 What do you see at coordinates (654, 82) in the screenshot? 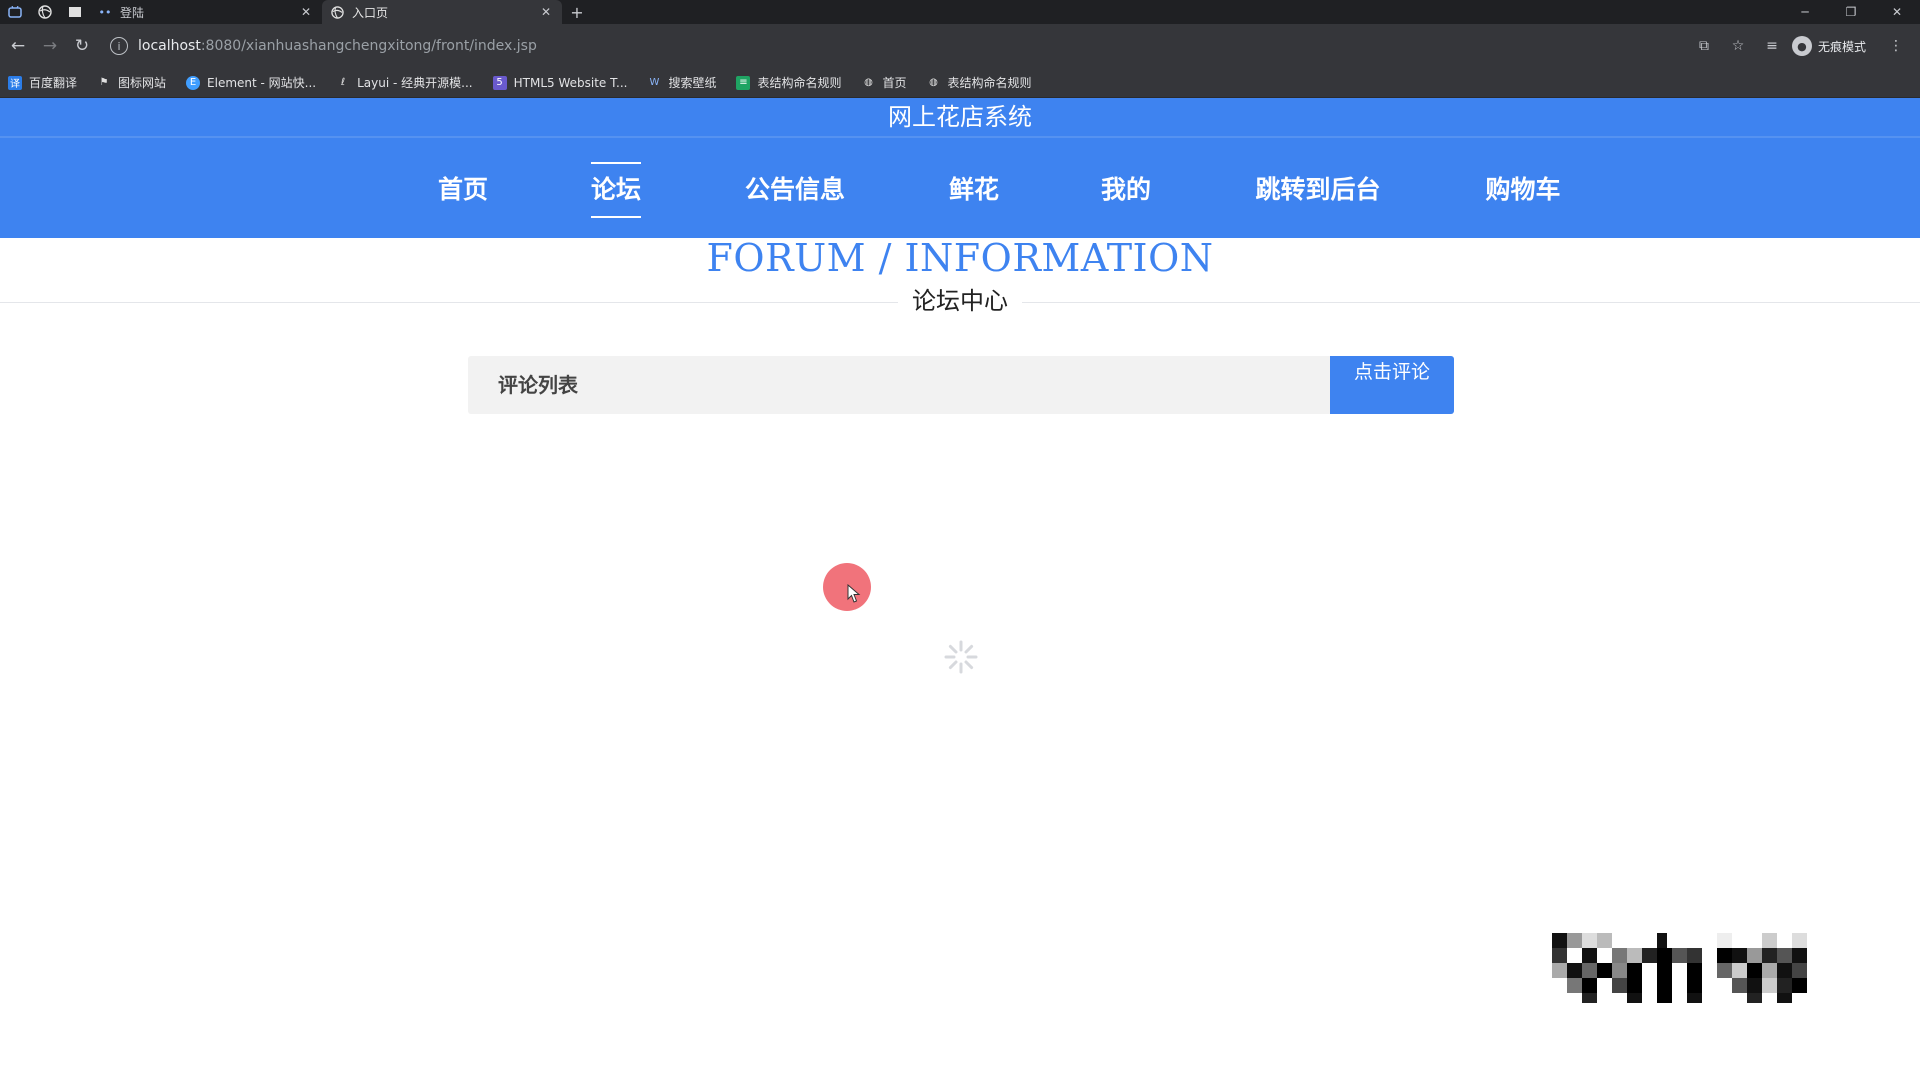
I see `wallpaper-icon: W` at bounding box center [654, 82].